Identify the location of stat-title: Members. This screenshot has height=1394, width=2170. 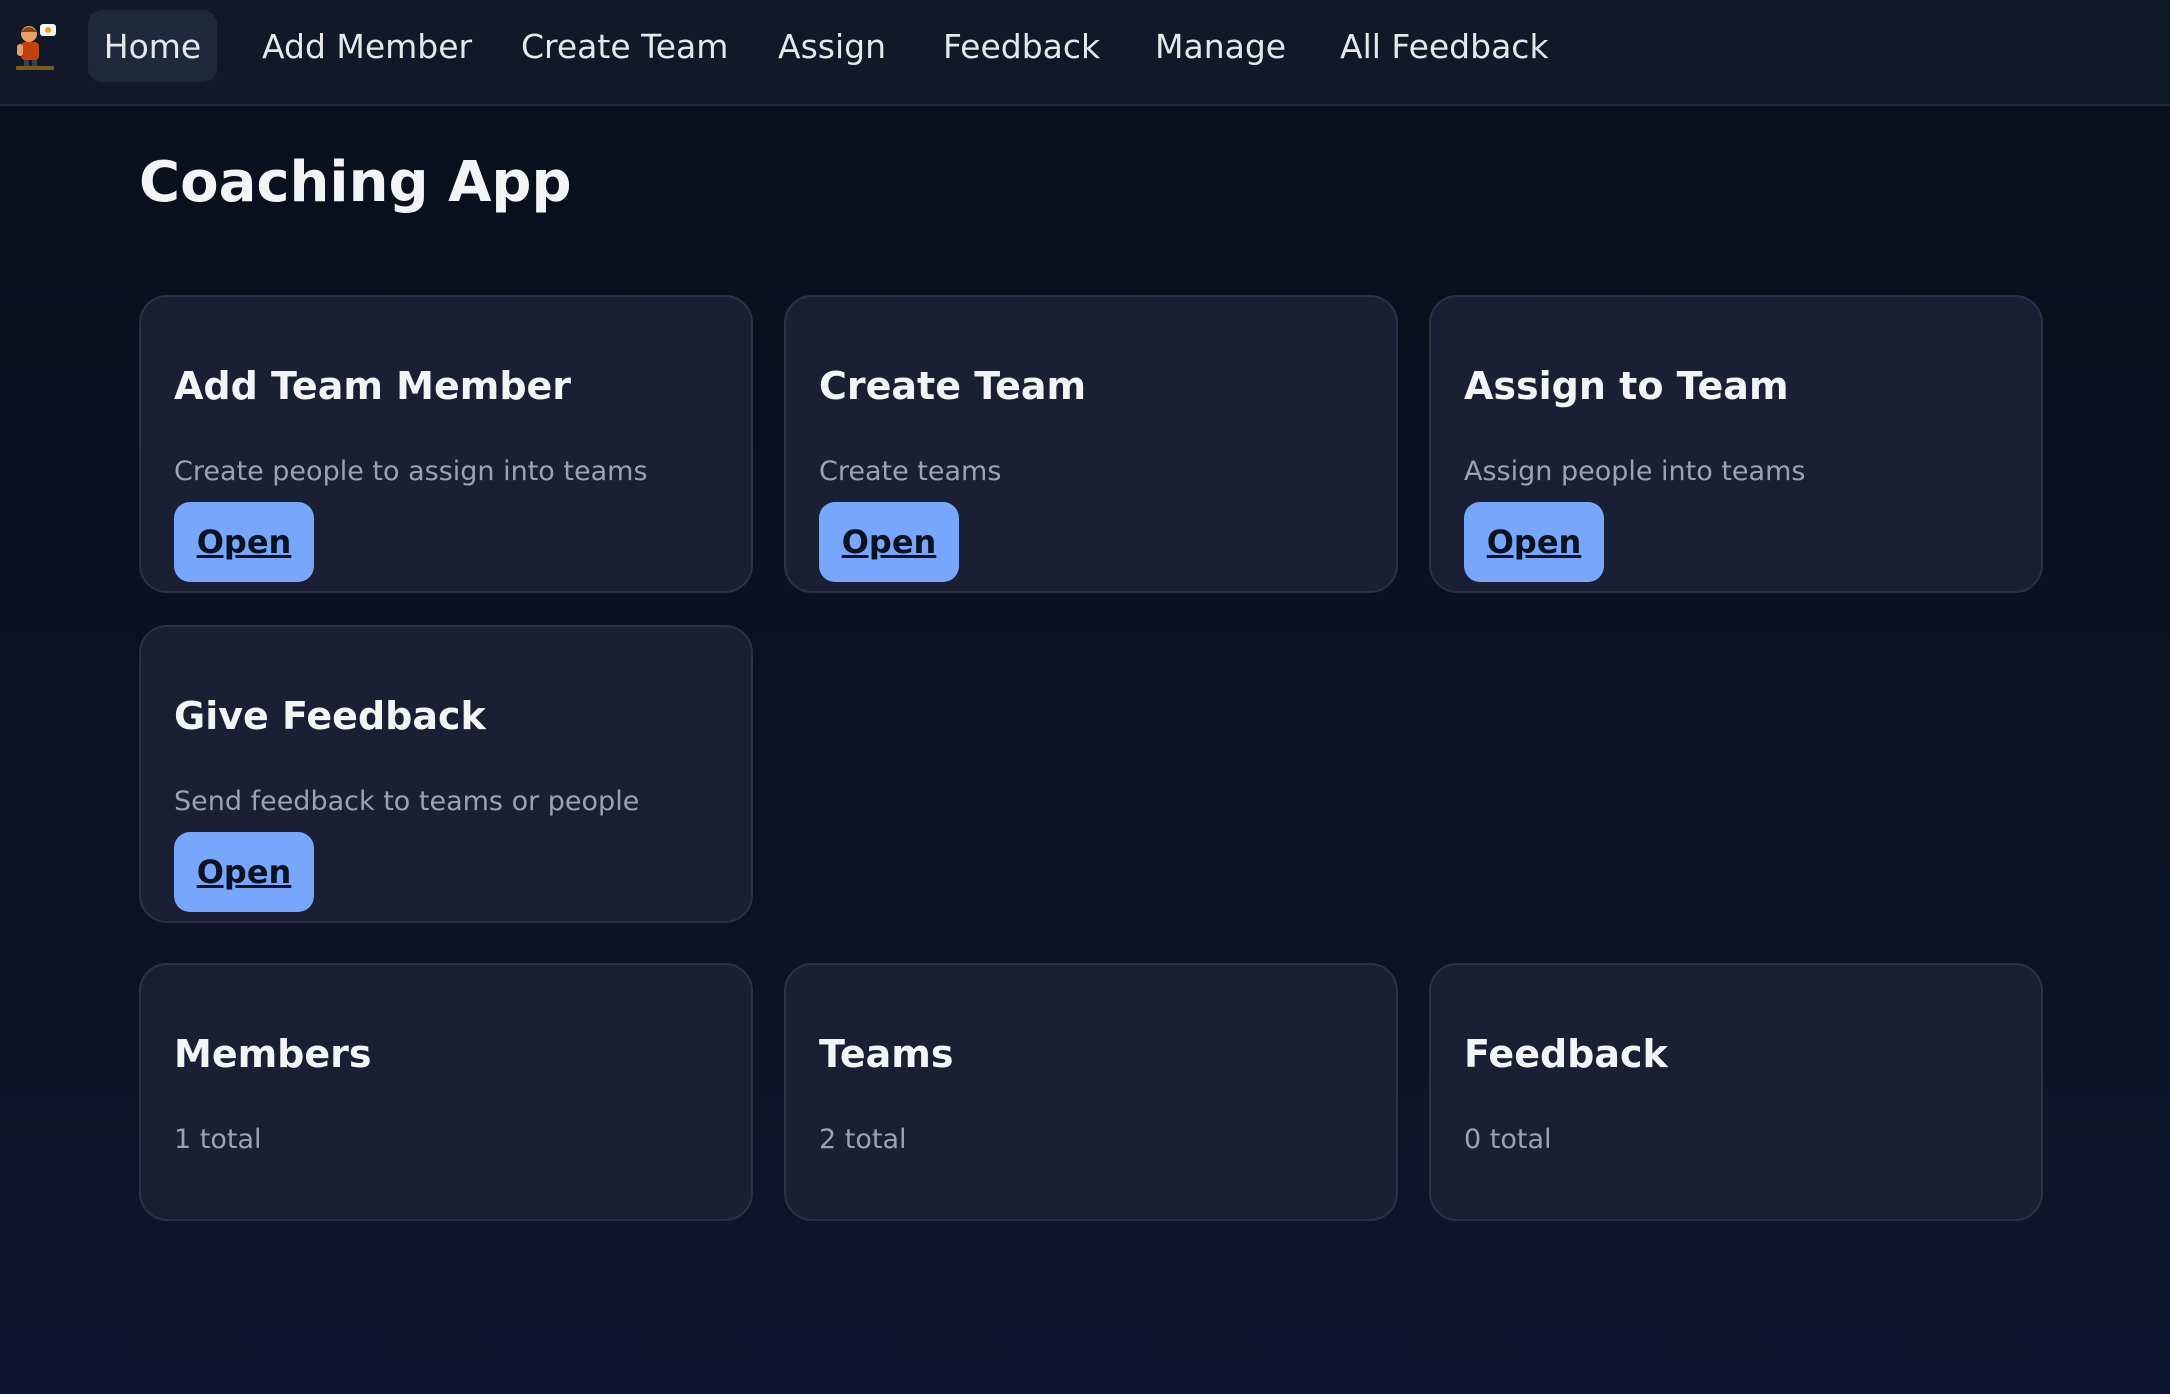
(273, 1054).